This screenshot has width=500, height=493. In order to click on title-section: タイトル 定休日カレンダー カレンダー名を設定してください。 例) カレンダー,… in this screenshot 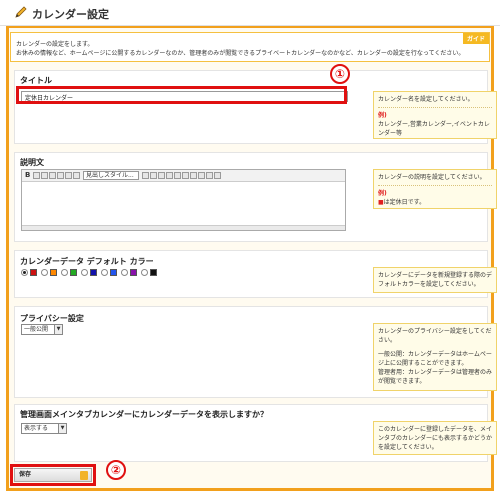, I will do `click(255, 107)`.